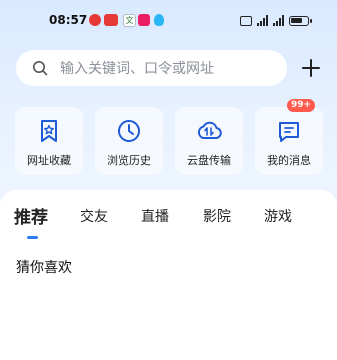 This screenshot has height=360, width=337. What do you see at coordinates (68, 20) in the screenshot?
I see `status-time: 08:57` at bounding box center [68, 20].